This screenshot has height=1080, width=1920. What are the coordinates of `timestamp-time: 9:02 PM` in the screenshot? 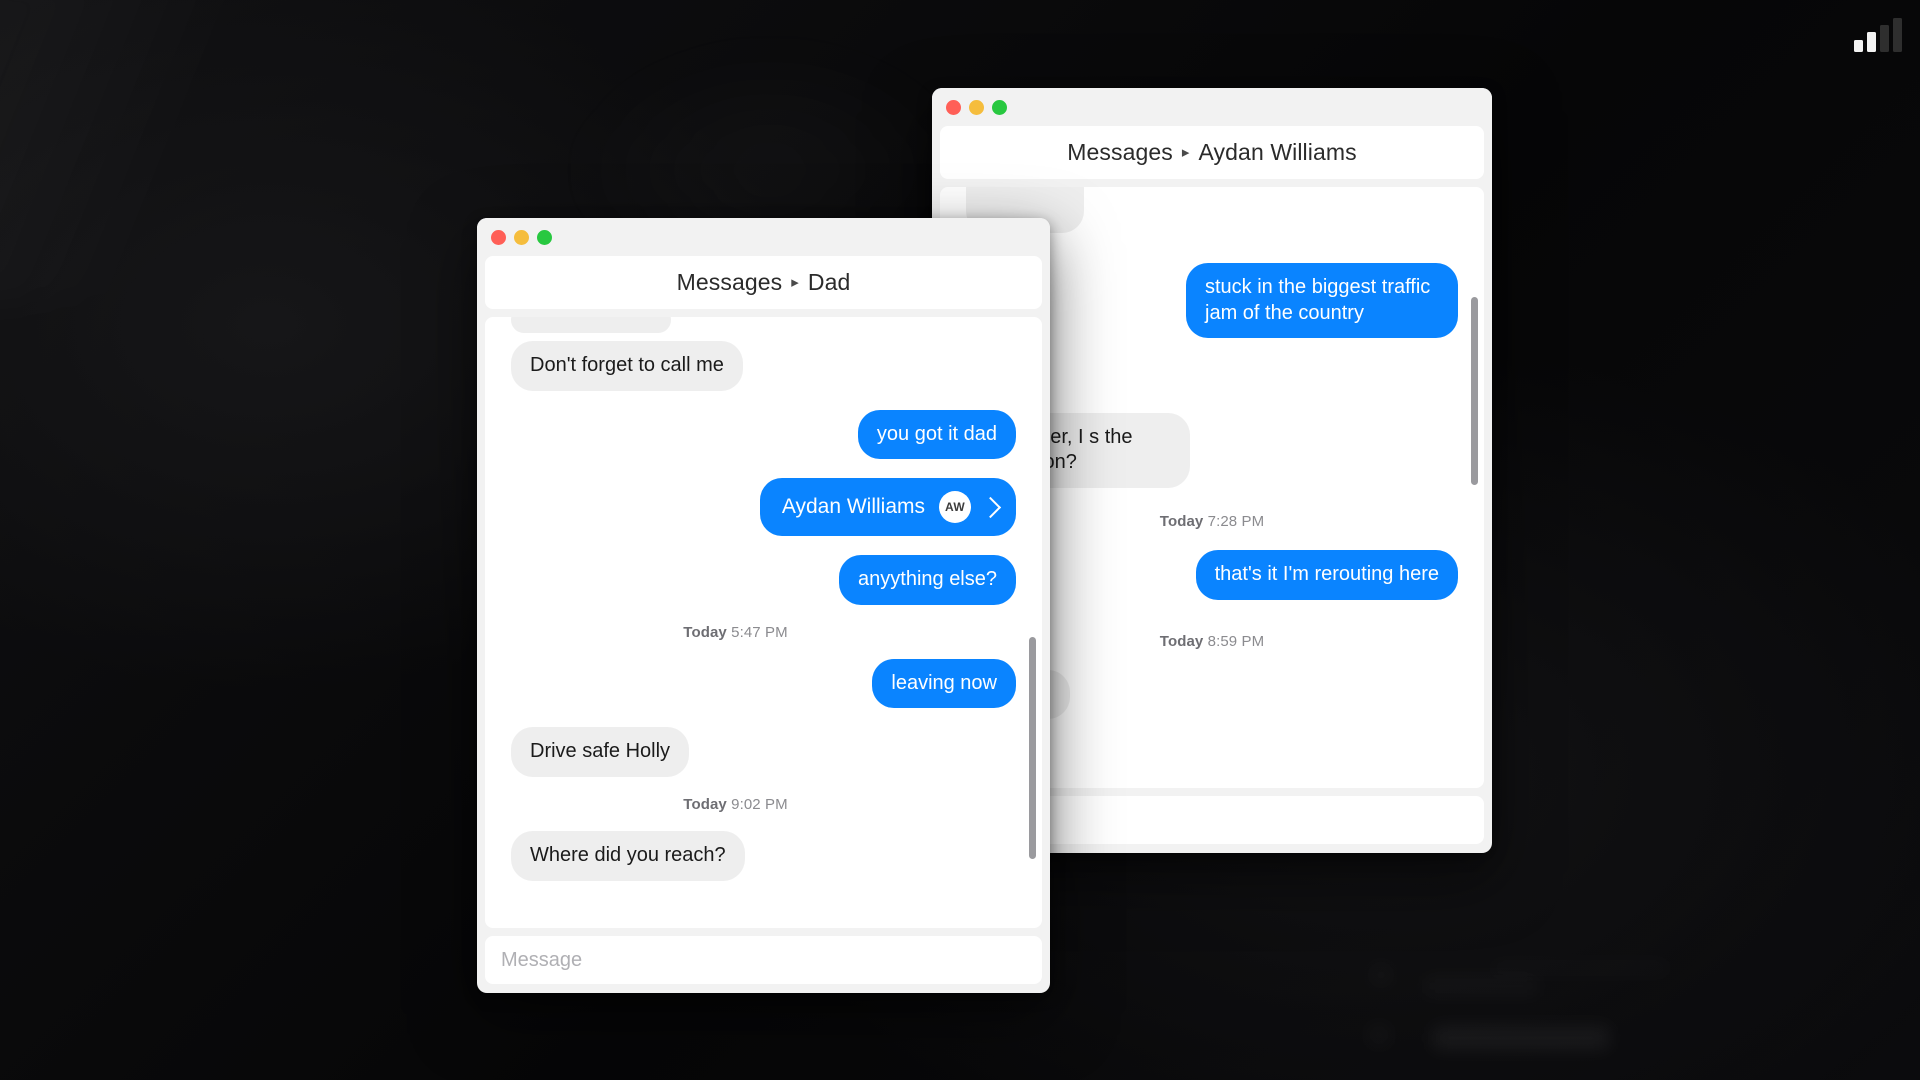 It's located at (759, 804).